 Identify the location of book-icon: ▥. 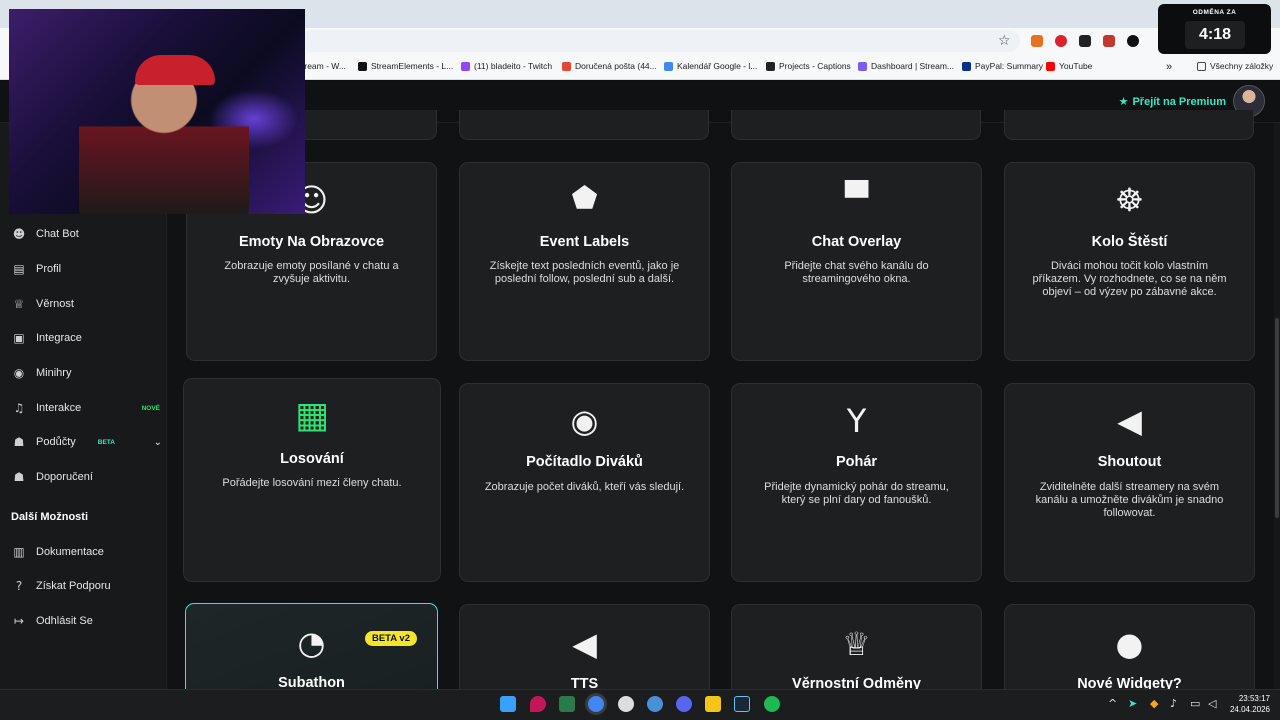
(19, 552).